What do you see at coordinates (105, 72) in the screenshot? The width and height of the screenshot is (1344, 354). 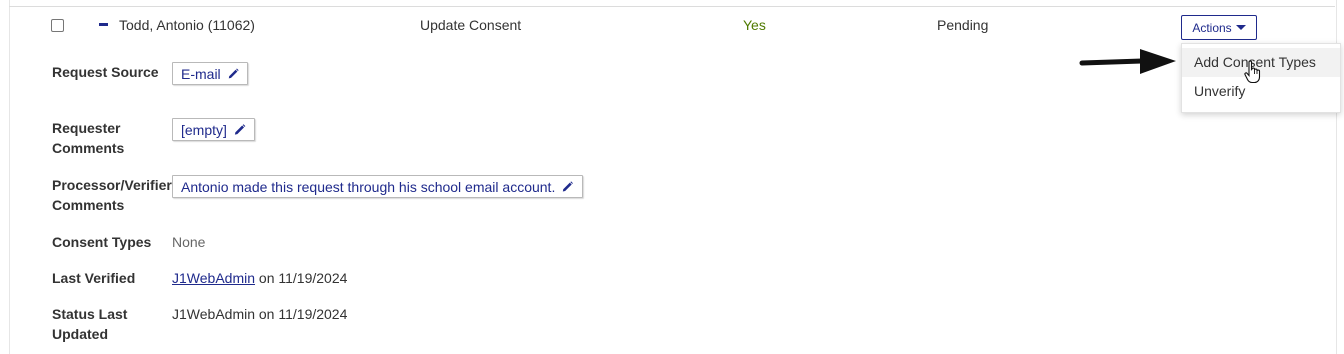 I see `request-source-label: Request Source` at bounding box center [105, 72].